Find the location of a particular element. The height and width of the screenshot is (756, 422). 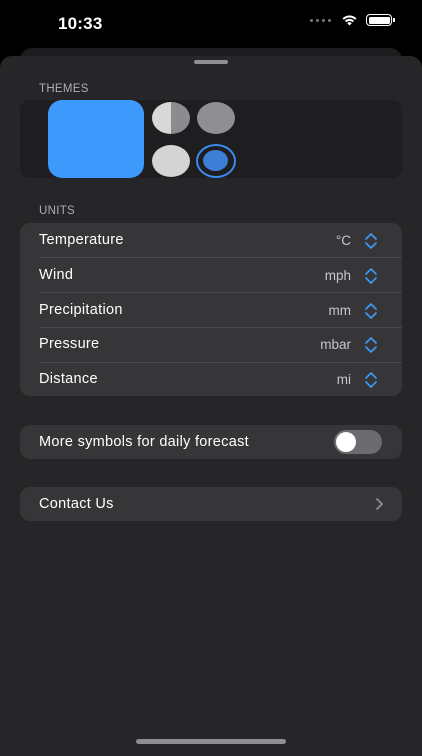

unit-row-precipitation: Precipitation mm is located at coordinates (211, 310).